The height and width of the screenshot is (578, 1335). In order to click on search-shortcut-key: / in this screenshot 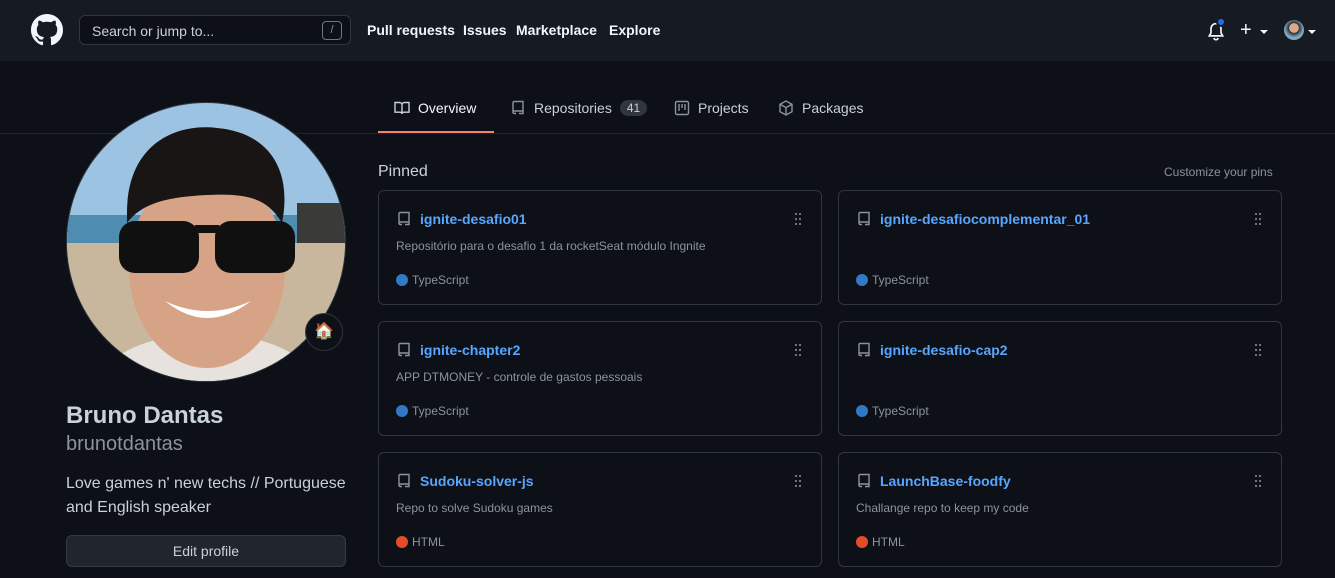, I will do `click(332, 30)`.